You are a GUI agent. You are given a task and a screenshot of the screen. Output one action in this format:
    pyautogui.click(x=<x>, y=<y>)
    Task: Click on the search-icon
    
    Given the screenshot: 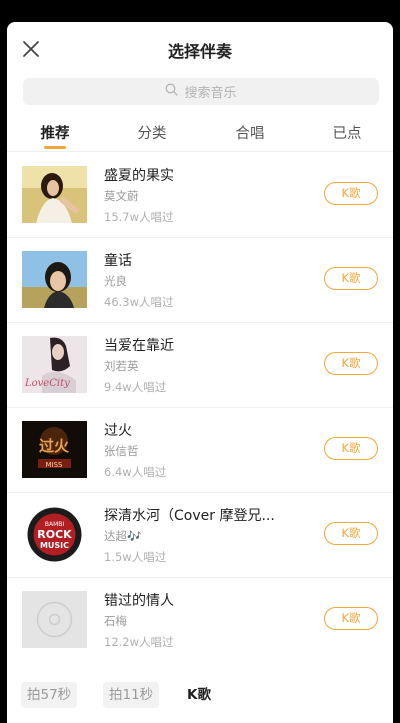 What is the action you would take?
    pyautogui.click(x=174, y=91)
    